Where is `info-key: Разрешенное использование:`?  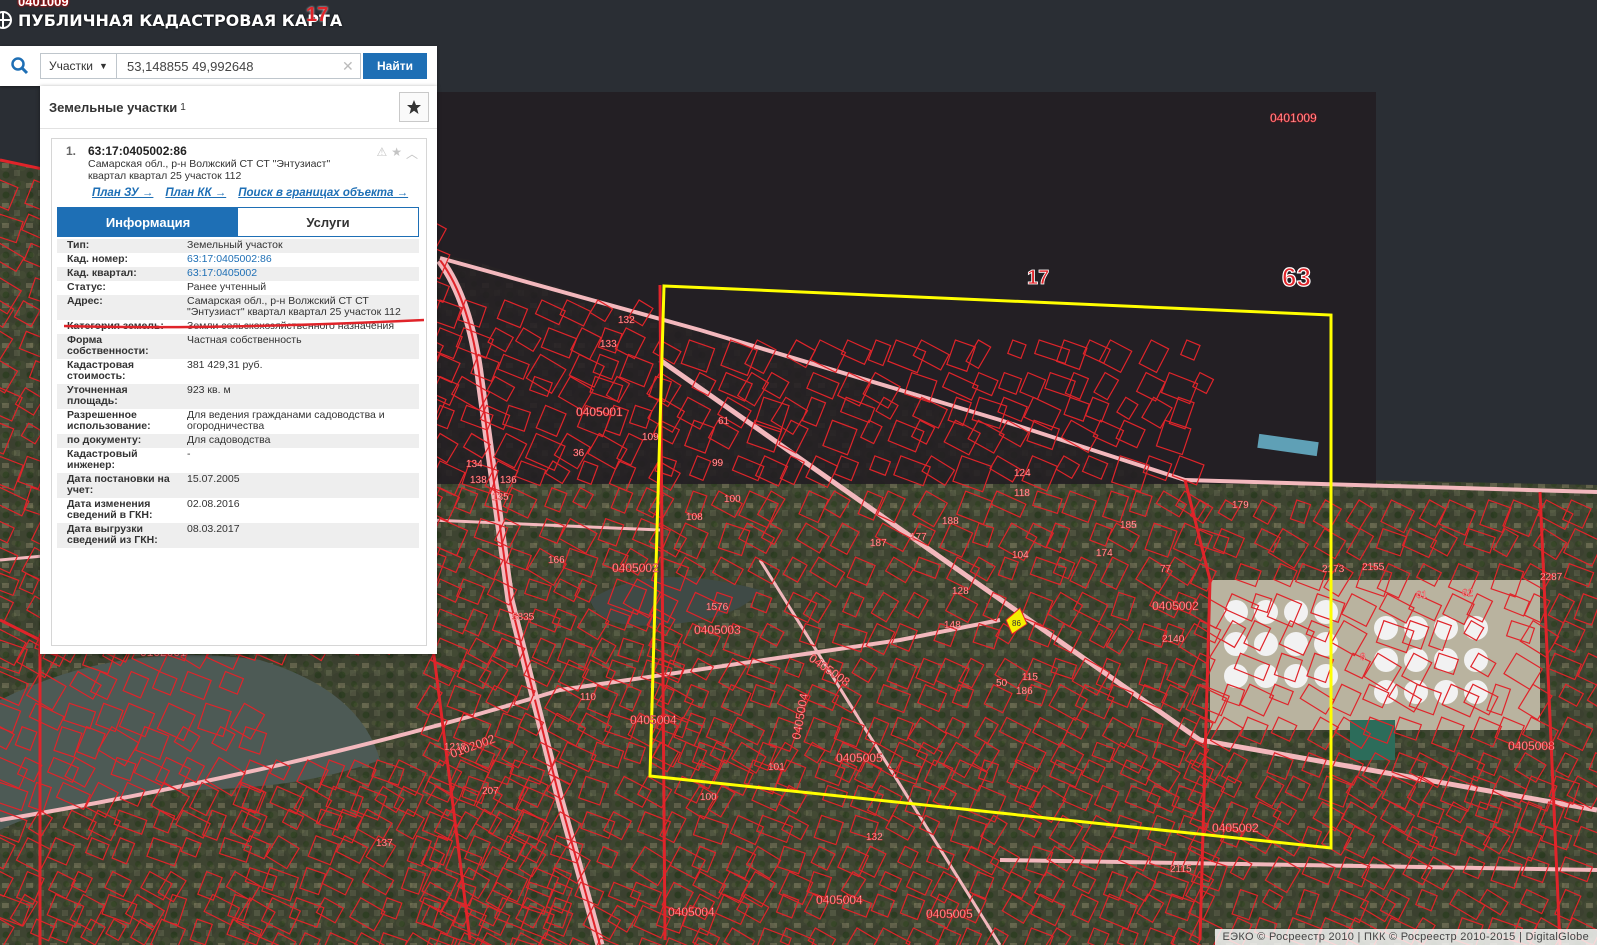 info-key: Разрешенное использование: is located at coordinates (109, 420).